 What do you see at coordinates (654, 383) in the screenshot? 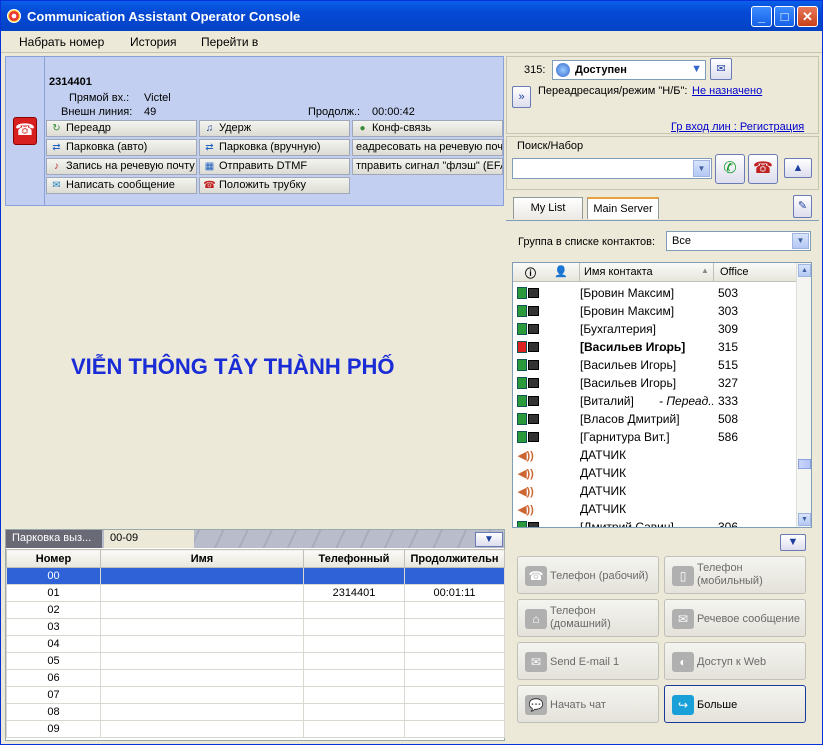
I see `list-item: [Васильев Игорь] 327` at bounding box center [654, 383].